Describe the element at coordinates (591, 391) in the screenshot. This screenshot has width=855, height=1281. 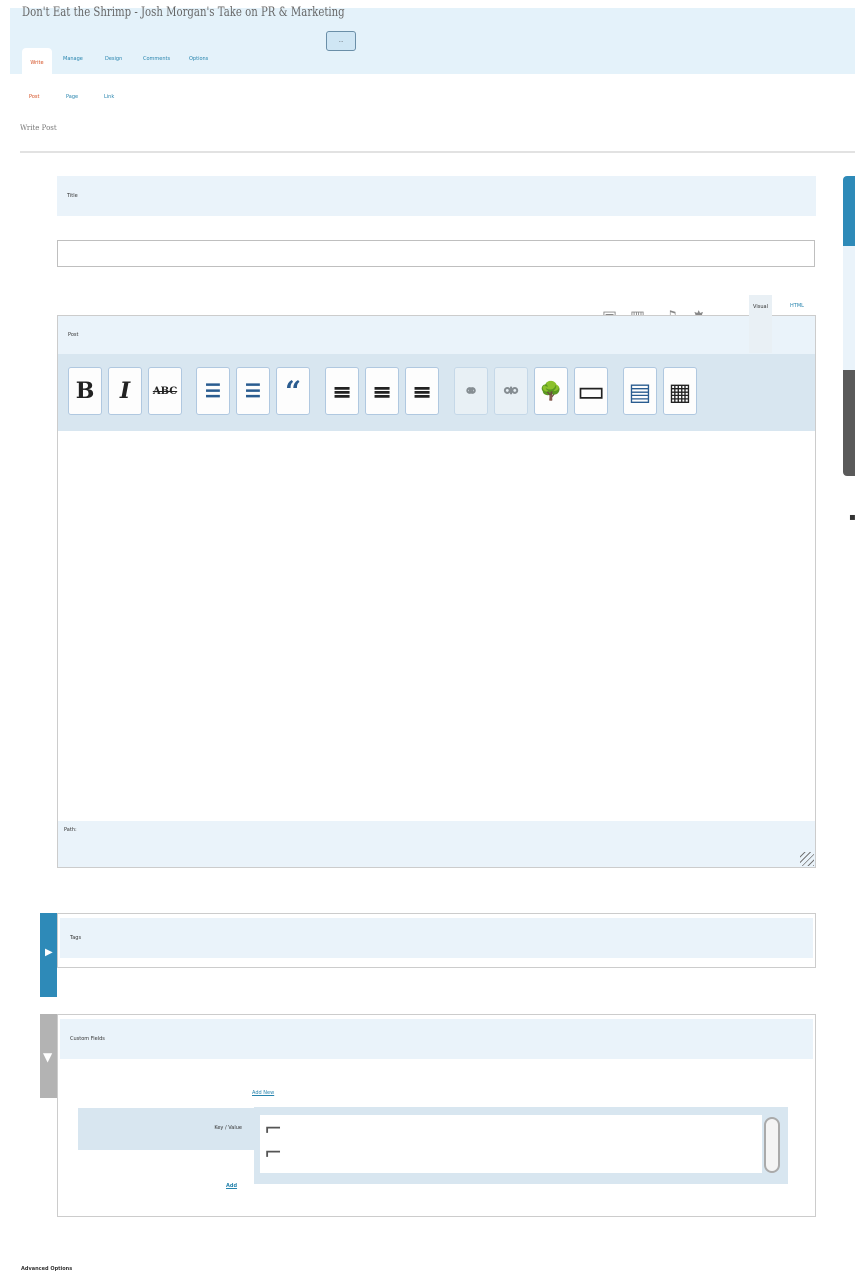
I see `insert-more-button: ▭` at that location.